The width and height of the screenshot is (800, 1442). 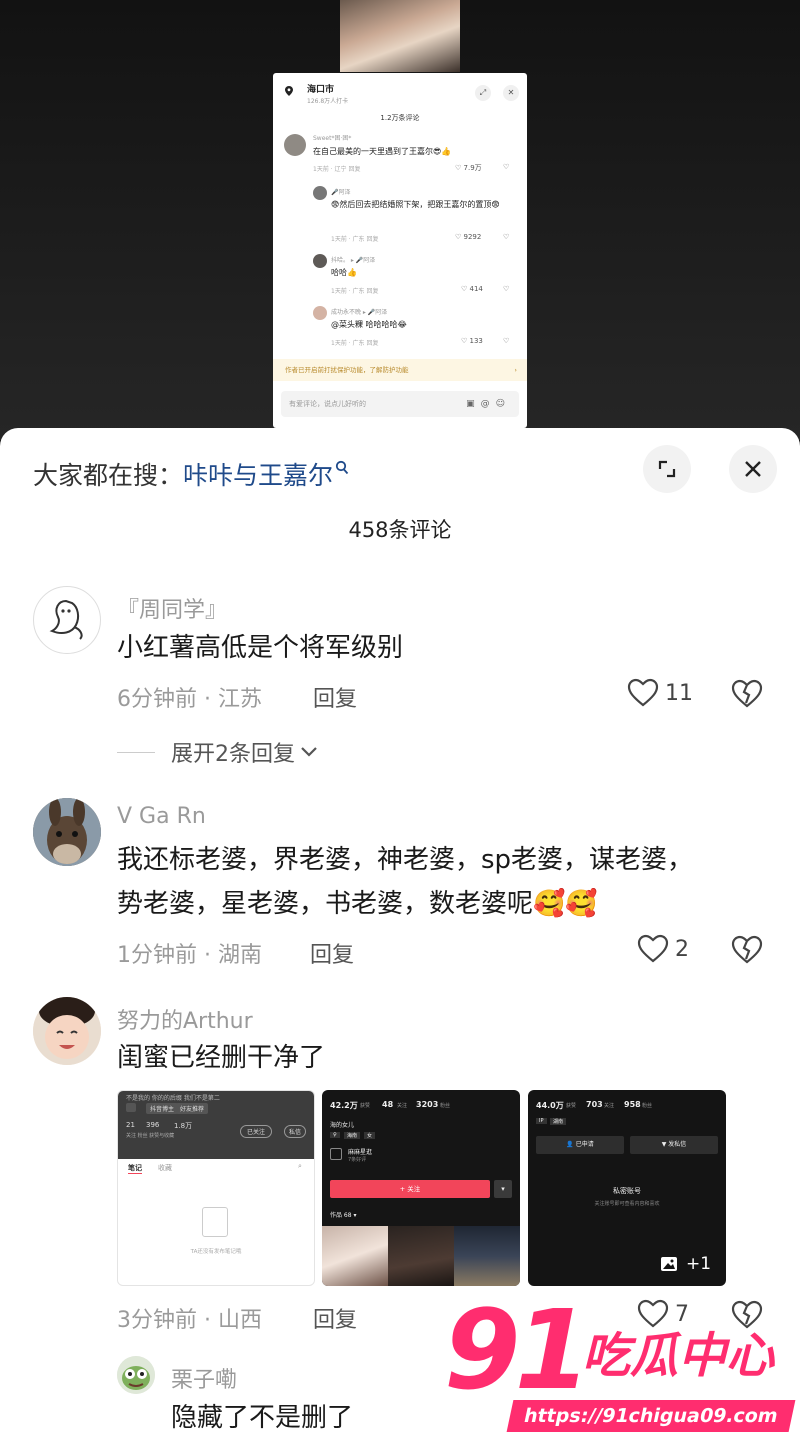 What do you see at coordinates (218, 752) in the screenshot?
I see `expand-replies: 展开2条回复` at bounding box center [218, 752].